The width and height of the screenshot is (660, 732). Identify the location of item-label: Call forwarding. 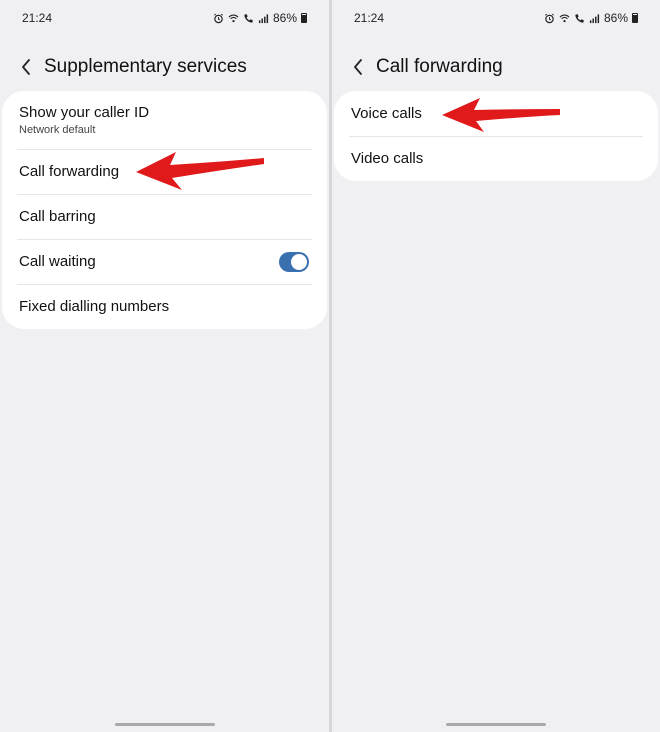
(69, 171).